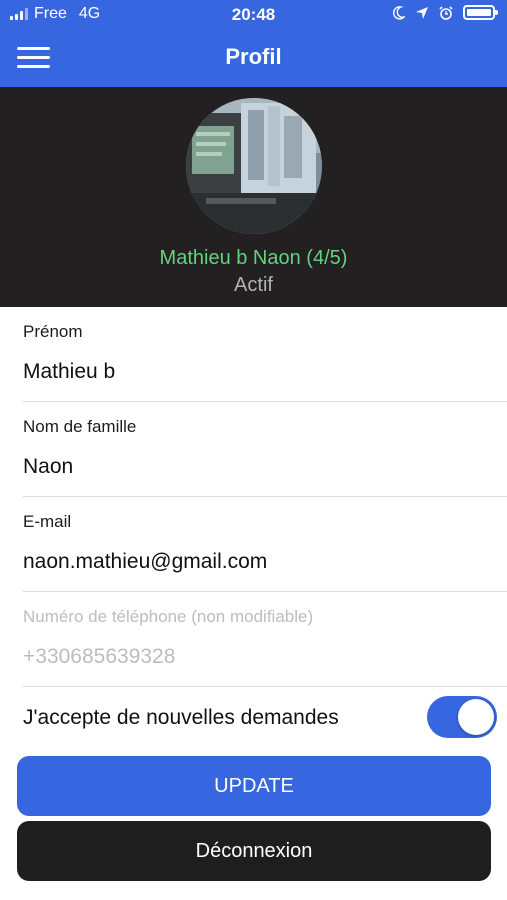 This screenshot has height=900, width=507. What do you see at coordinates (253, 285) in the screenshot?
I see `profile-status: Actif` at bounding box center [253, 285].